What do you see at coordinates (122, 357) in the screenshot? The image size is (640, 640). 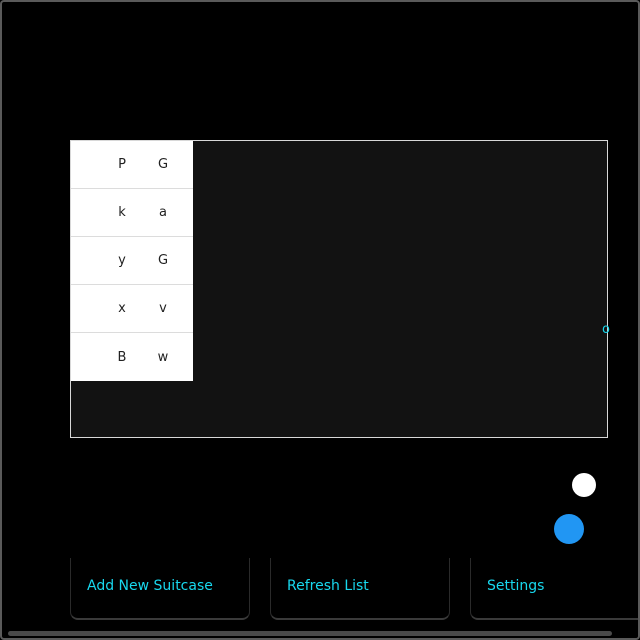 I see `grid-cell: B` at bounding box center [122, 357].